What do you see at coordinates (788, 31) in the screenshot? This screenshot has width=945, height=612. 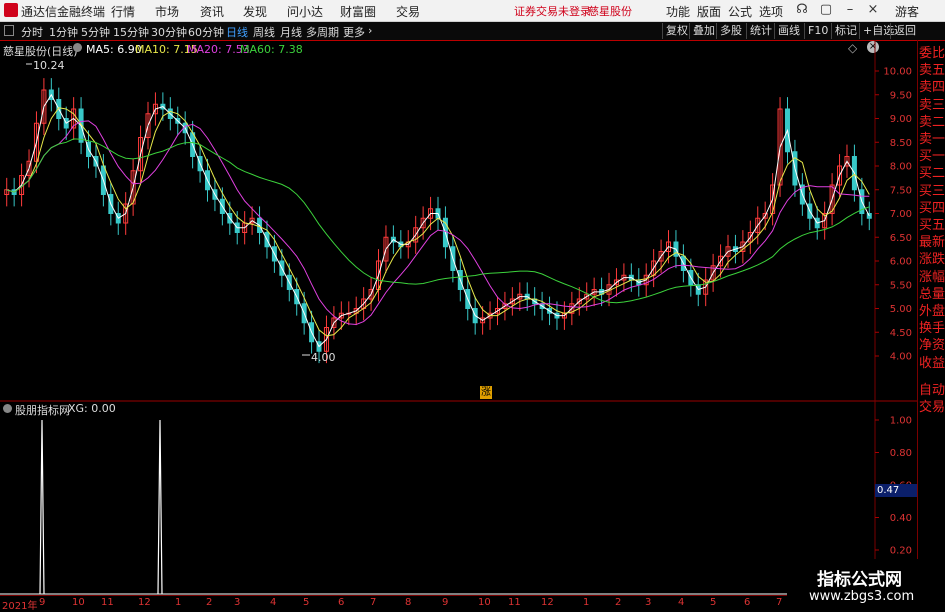 I see `huaxian-button: 画线` at bounding box center [788, 31].